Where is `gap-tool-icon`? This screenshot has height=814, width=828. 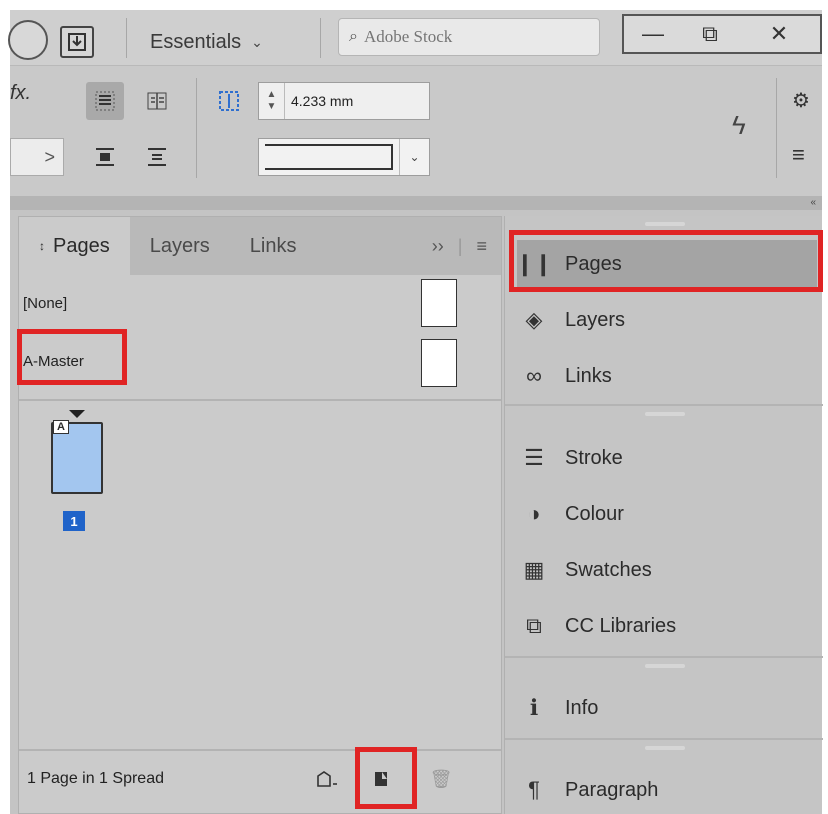
gap-tool-icon is located at coordinates (229, 101).